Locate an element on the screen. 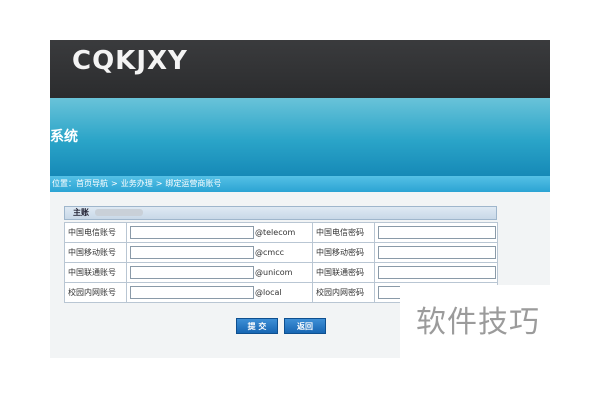 This screenshot has height=400, width=600. unicom-password-input is located at coordinates (437, 272).